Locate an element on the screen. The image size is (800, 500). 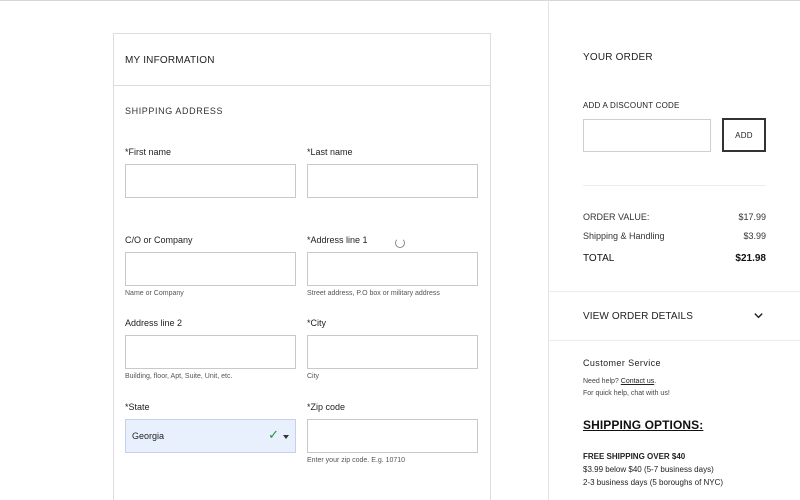
state-select-value: Georgia is located at coordinates (148, 436).